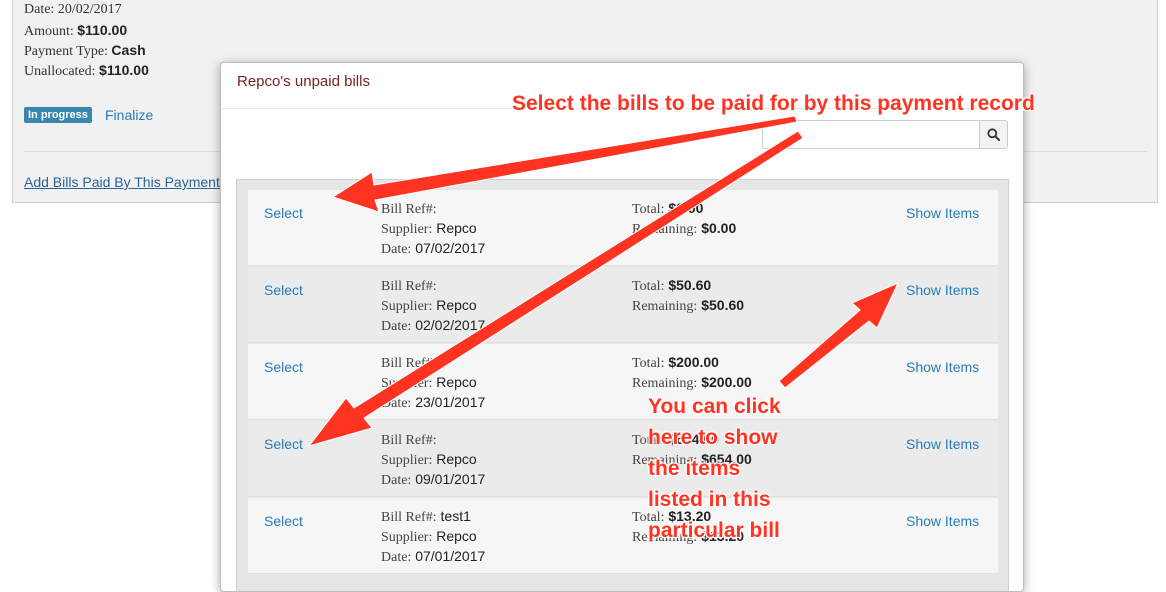  What do you see at coordinates (714, 406) in the screenshot?
I see `annotation-note-line: You can click` at bounding box center [714, 406].